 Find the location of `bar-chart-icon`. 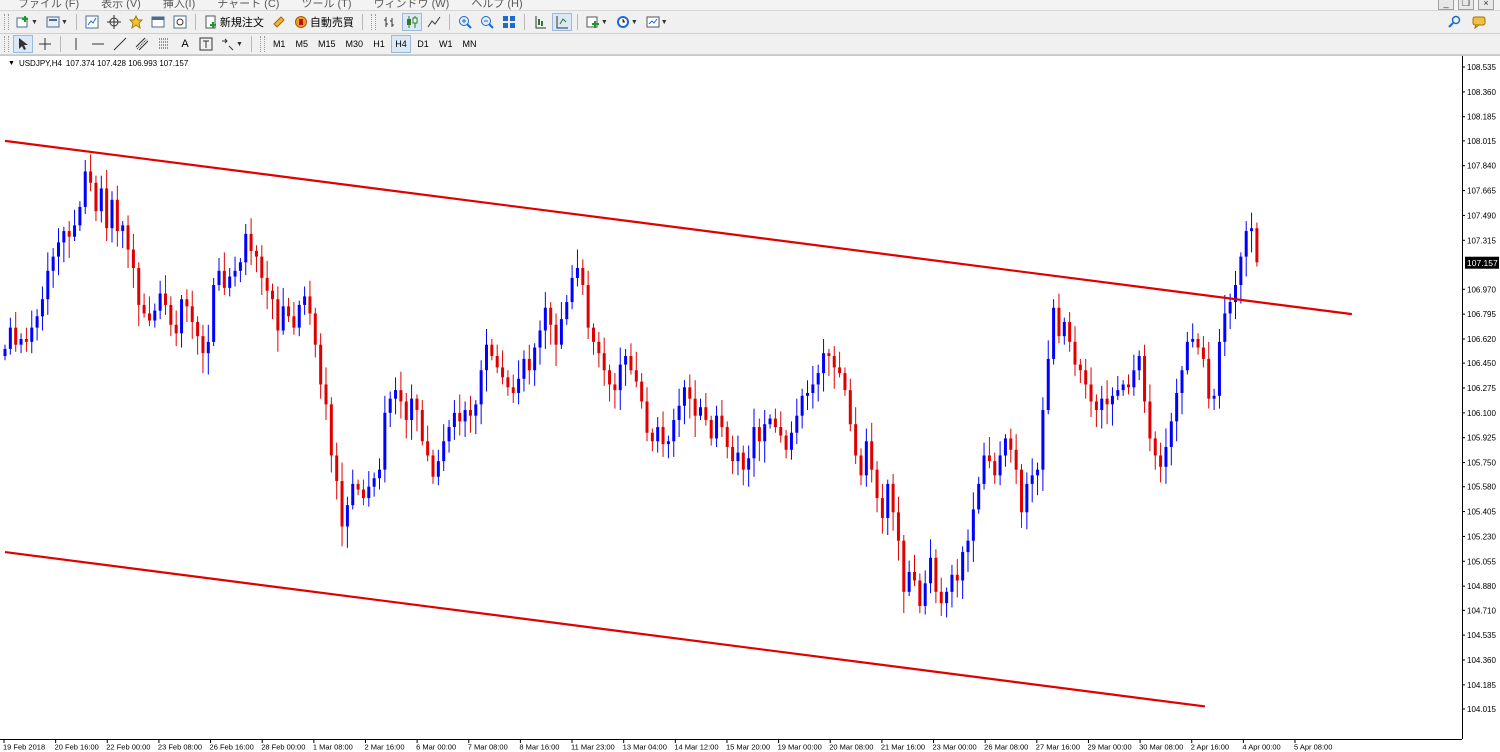

bar-chart-icon is located at coordinates (390, 22).